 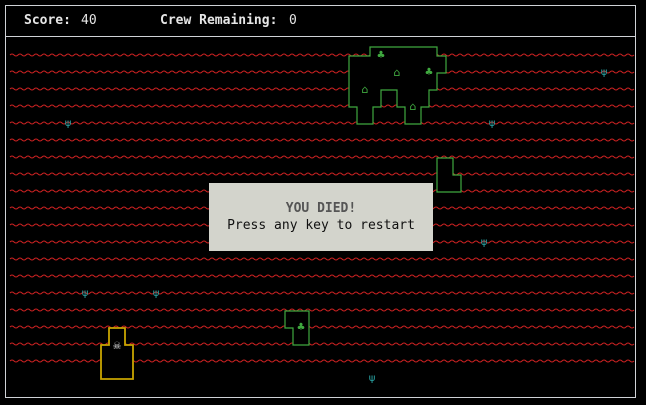 I want to click on game-over-title: YOU DIED!, so click(x=321, y=208).